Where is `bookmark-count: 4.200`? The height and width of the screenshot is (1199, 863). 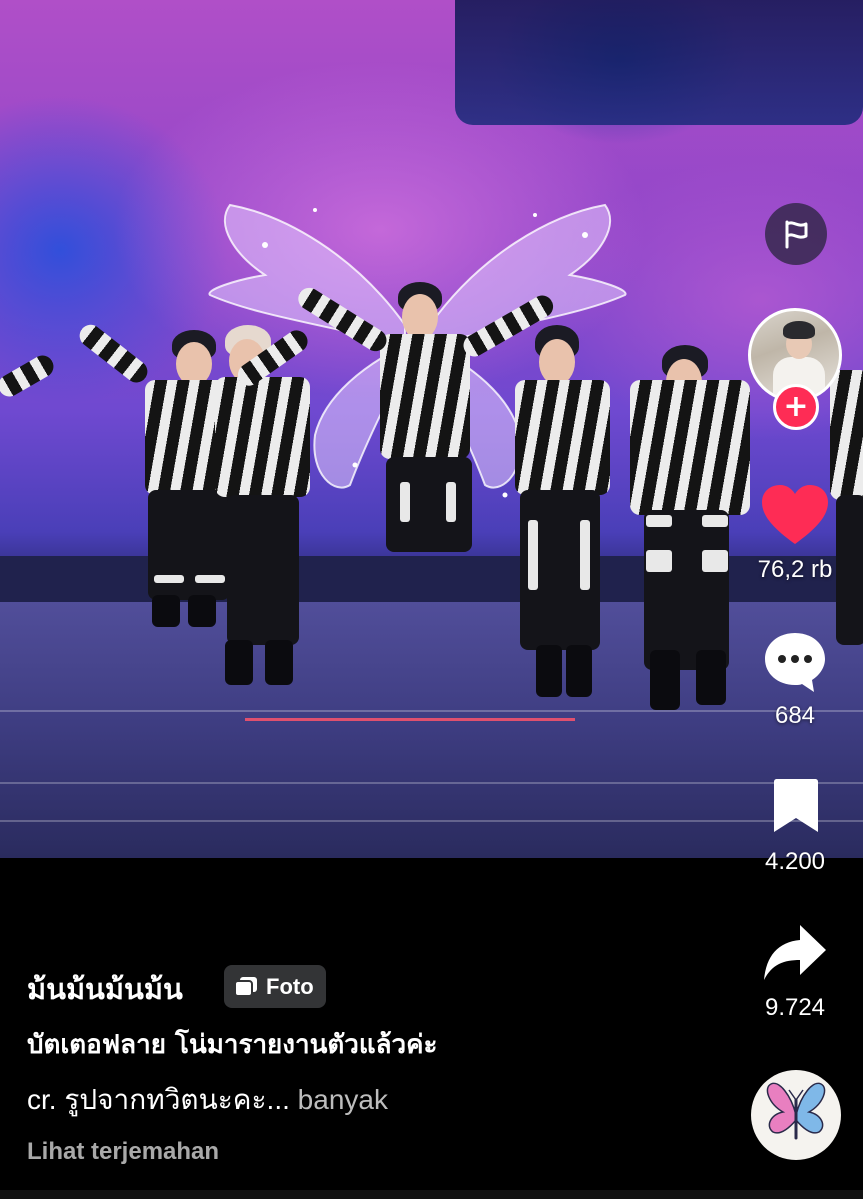
bookmark-count: 4.200 is located at coordinates (795, 861).